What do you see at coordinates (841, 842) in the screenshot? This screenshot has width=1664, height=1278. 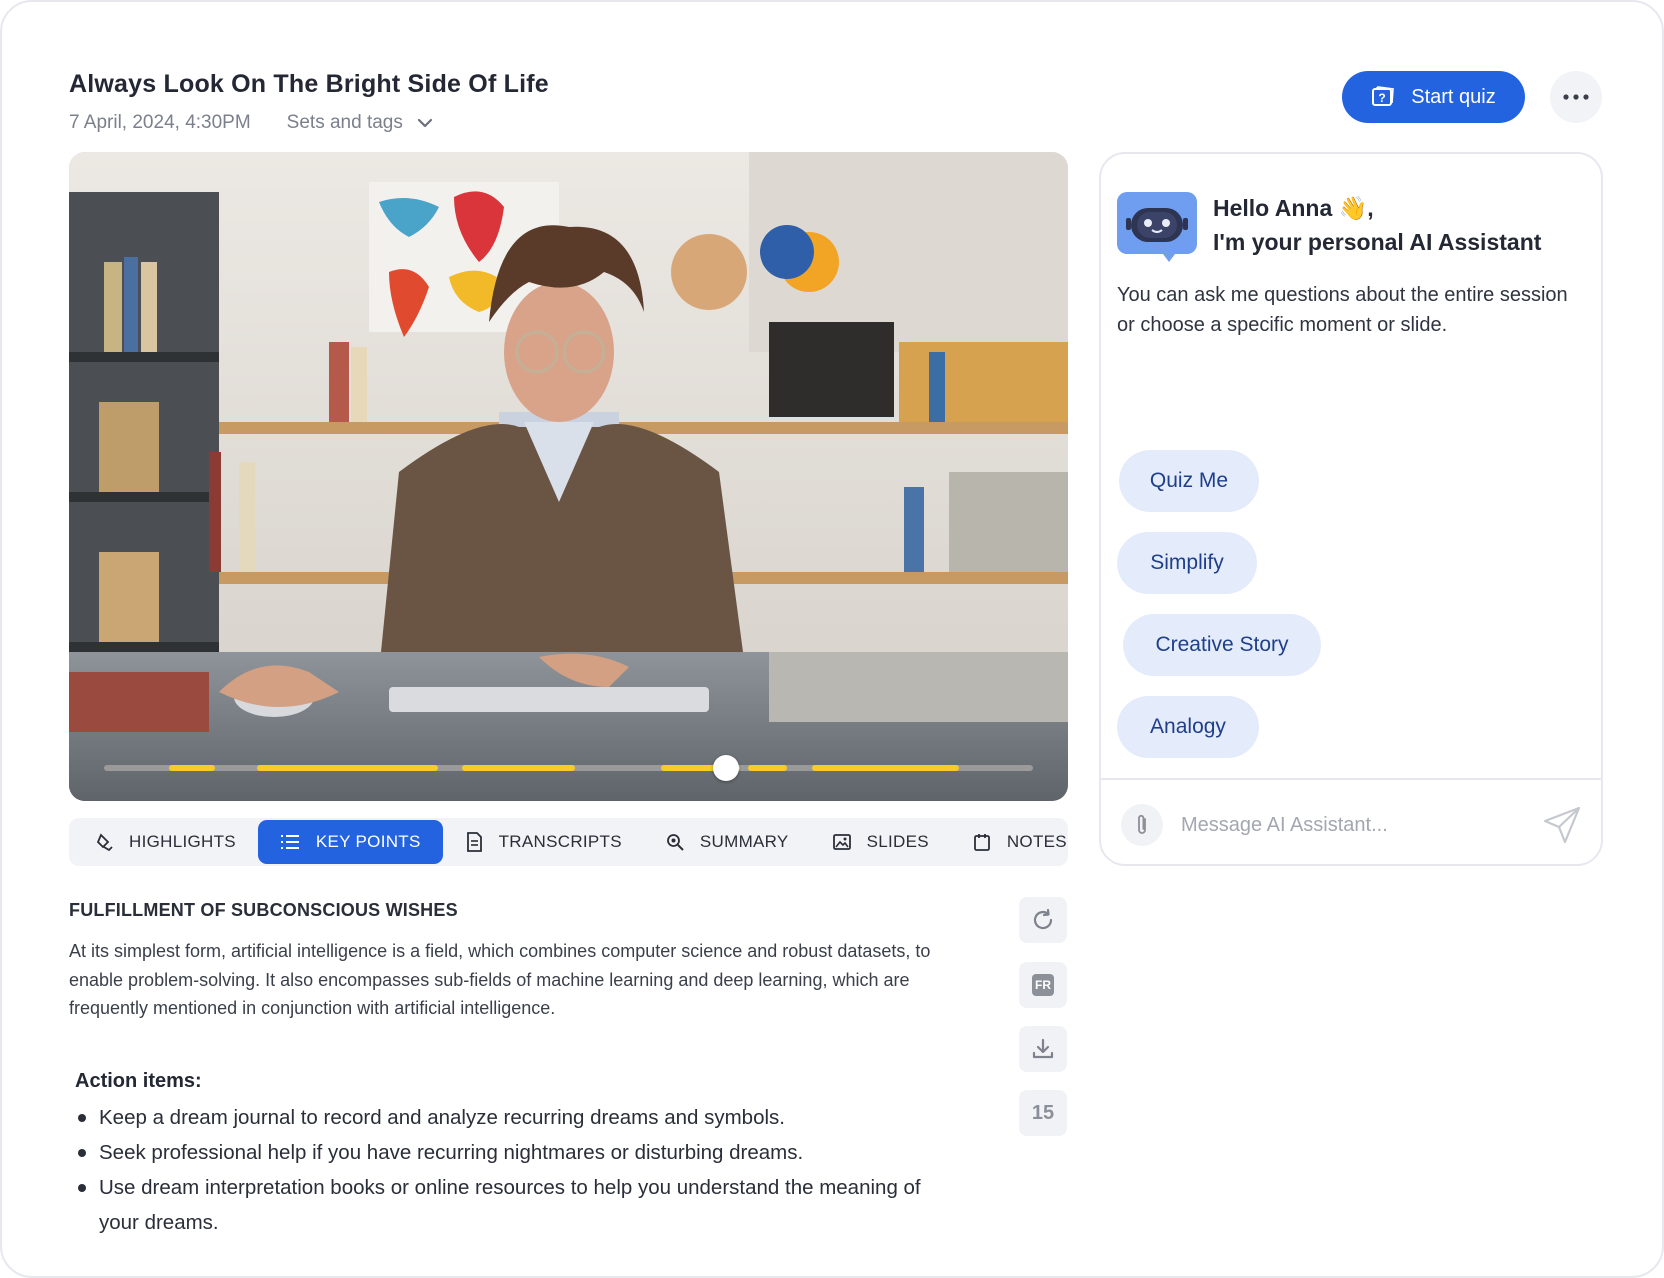 I see `image-icon` at bounding box center [841, 842].